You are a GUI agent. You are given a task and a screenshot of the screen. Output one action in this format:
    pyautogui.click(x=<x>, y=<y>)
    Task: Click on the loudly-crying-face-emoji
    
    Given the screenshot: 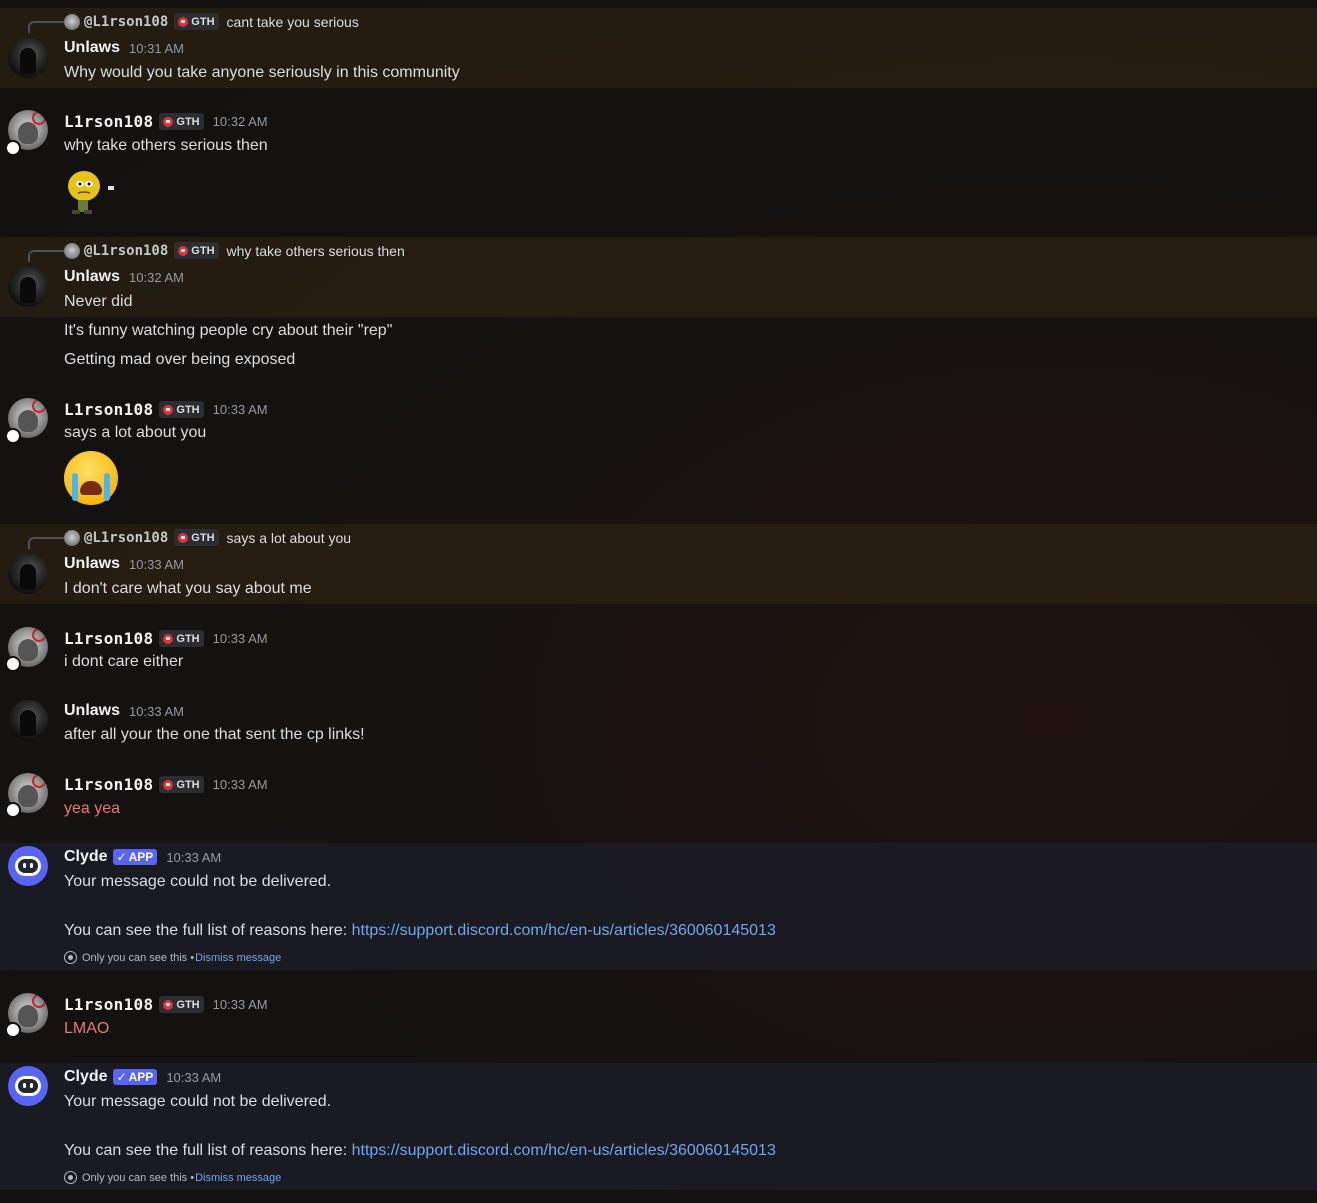 What is the action you would take?
    pyautogui.click(x=91, y=478)
    